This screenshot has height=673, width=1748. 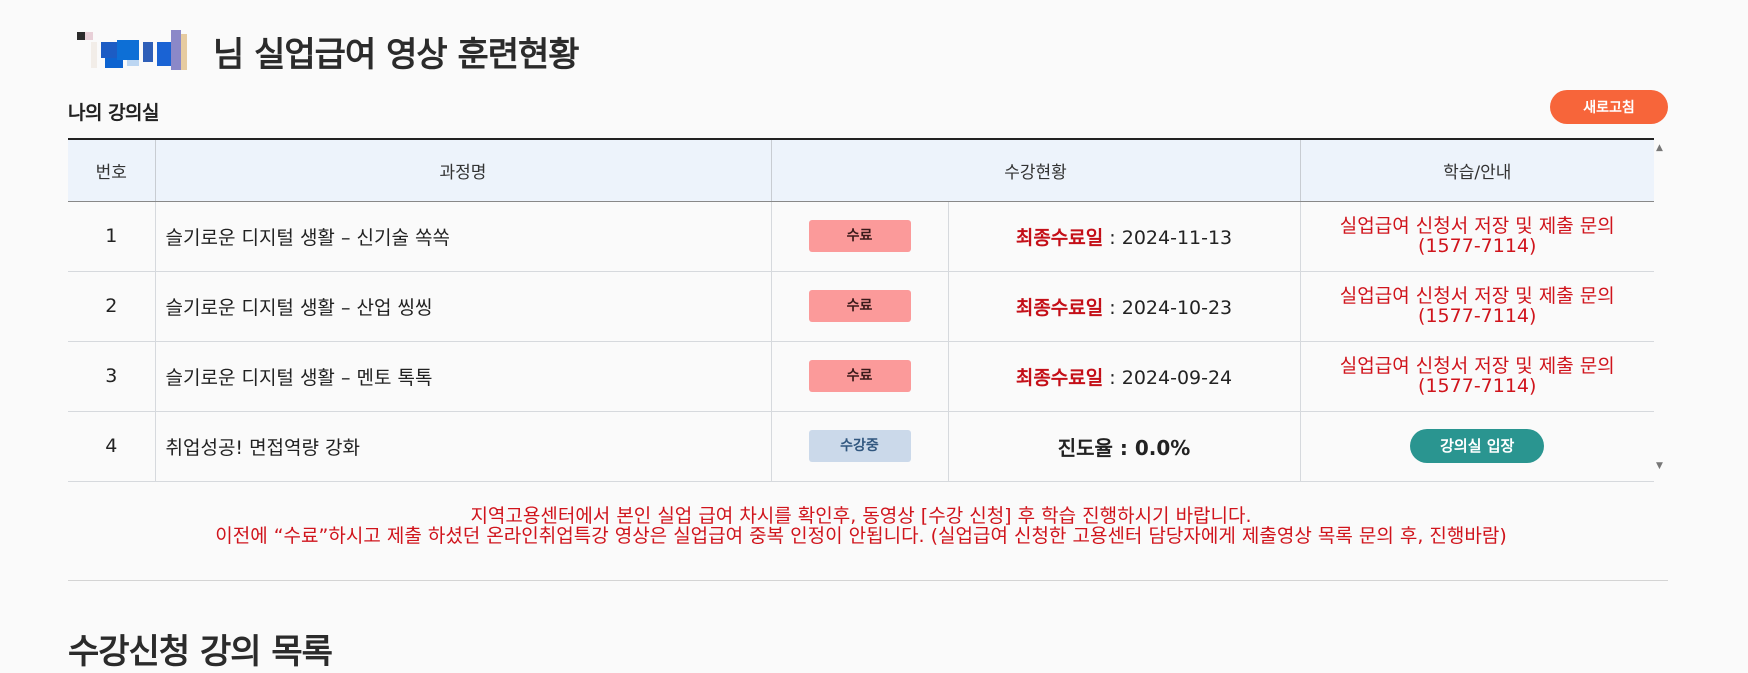 What do you see at coordinates (111, 236) in the screenshot?
I see `row-number: 1` at bounding box center [111, 236].